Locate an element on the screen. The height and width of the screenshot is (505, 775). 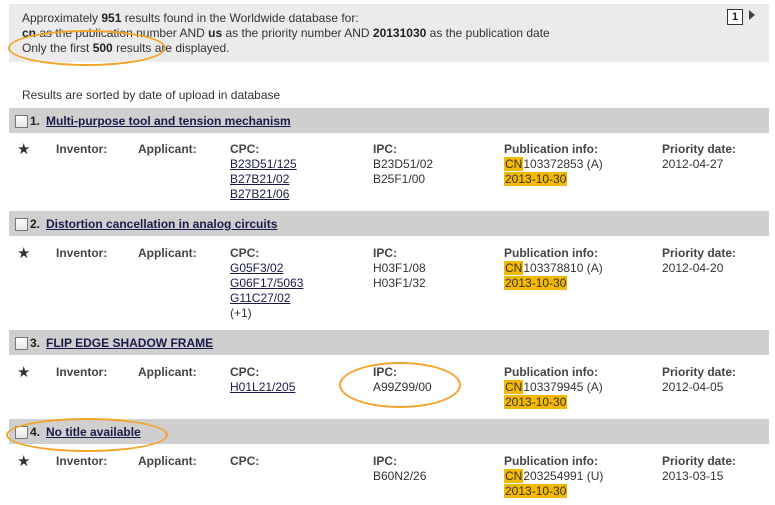
cpc-link: B23D51/125 is located at coordinates (263, 164).